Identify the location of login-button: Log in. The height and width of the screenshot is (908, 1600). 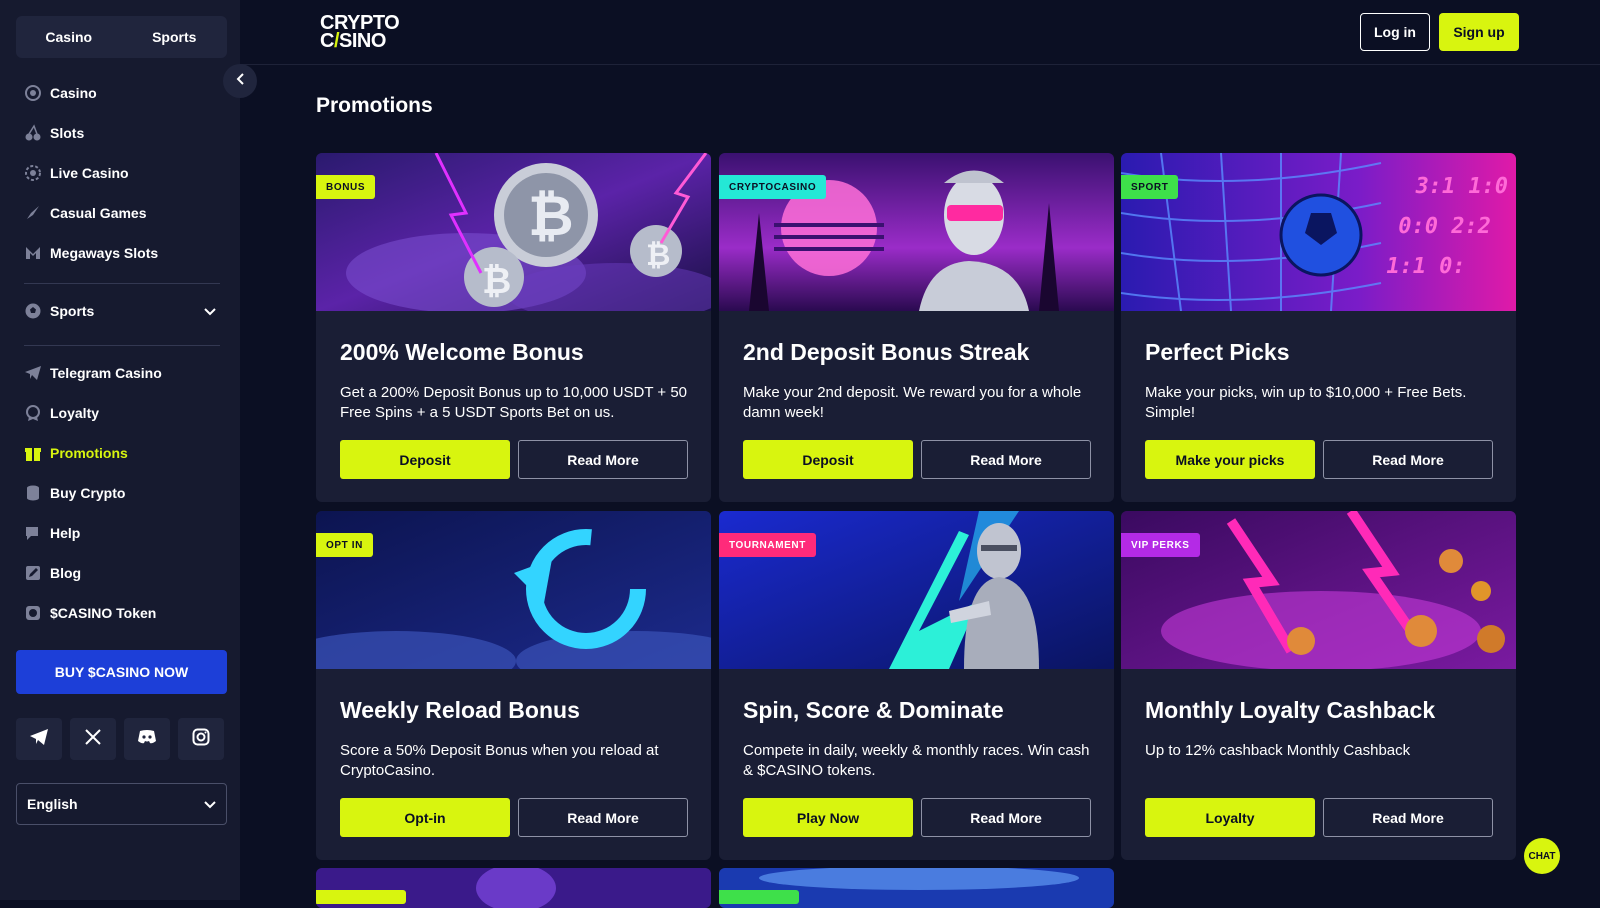
(1395, 32).